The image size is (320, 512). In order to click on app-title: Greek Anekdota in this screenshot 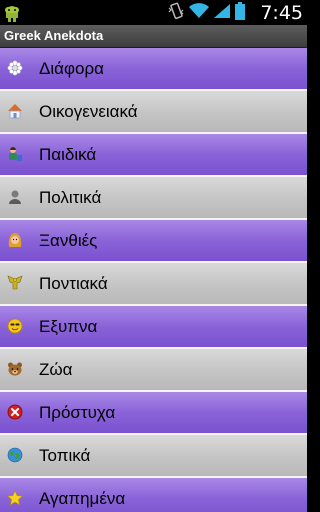, I will do `click(54, 35)`.